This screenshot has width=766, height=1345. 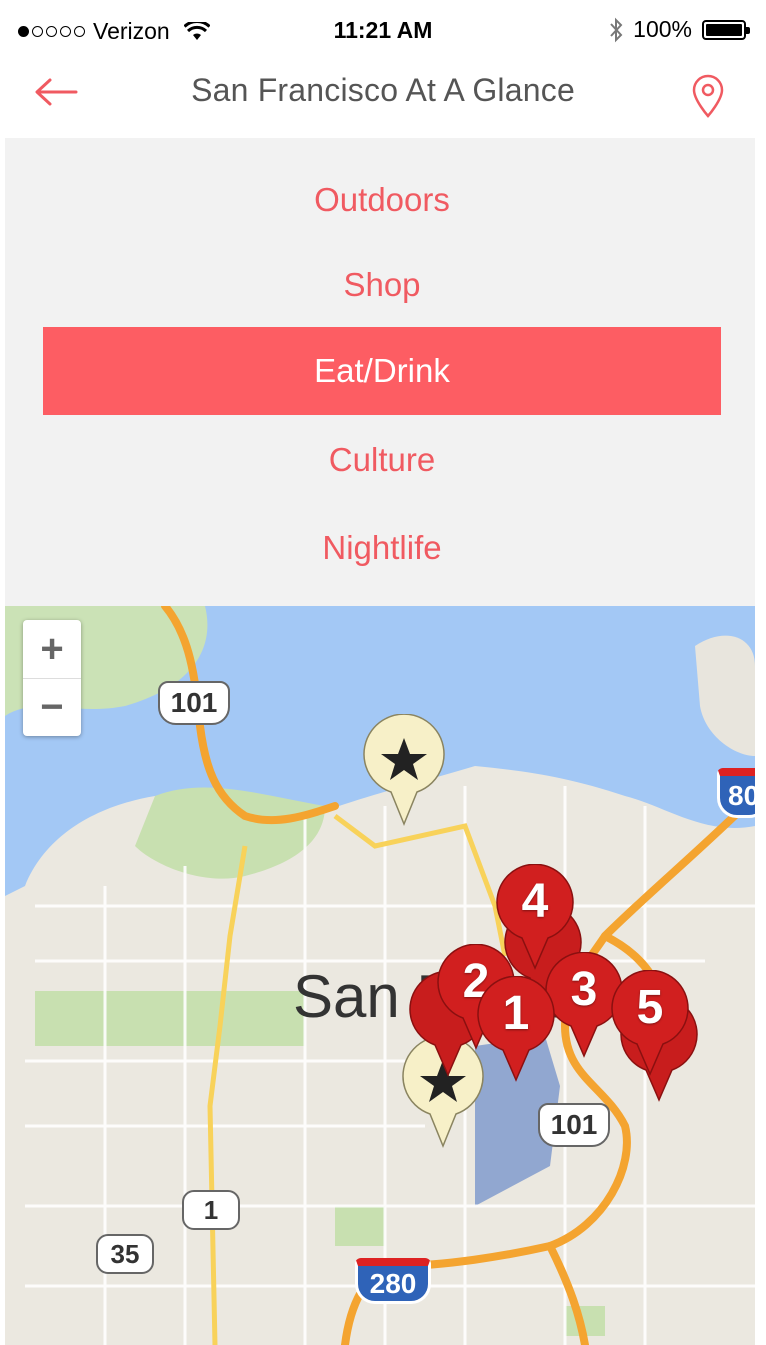 What do you see at coordinates (52, 649) in the screenshot?
I see `zoom-in-button: +` at bounding box center [52, 649].